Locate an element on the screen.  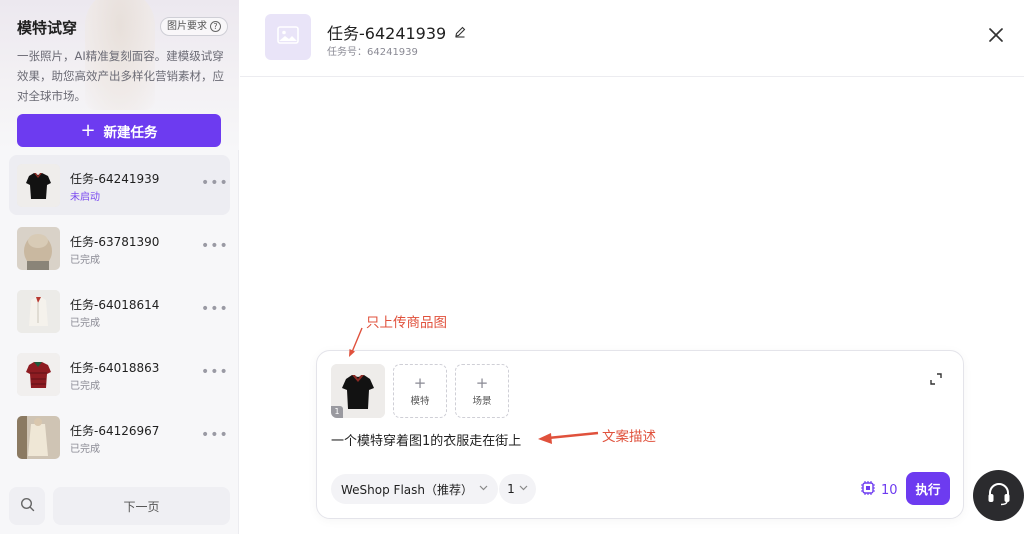
annotation-prompt-note: 文案描述 is located at coordinates (629, 437).